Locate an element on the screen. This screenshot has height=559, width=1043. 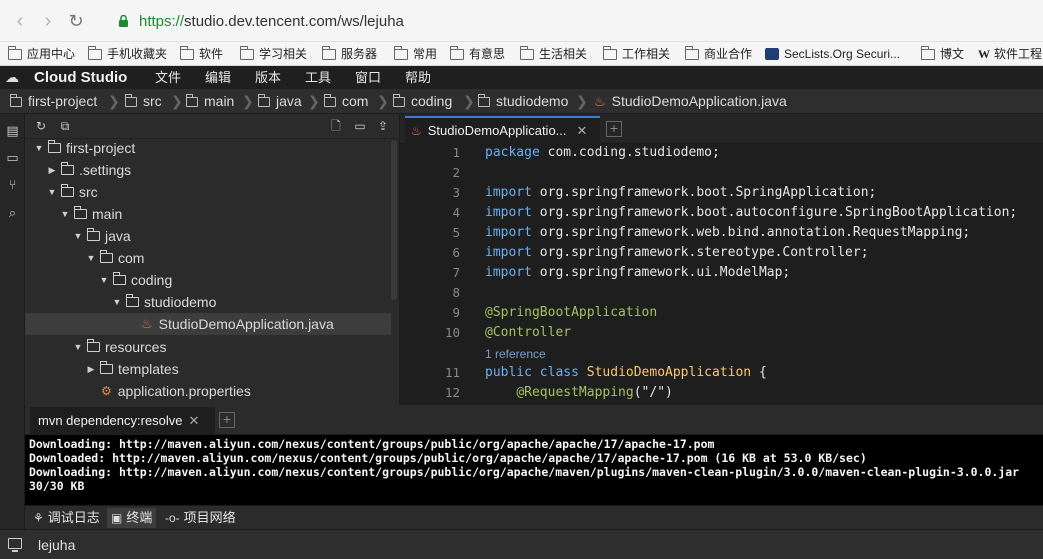
search-icon: ⌕ is located at coordinates (12, 212).